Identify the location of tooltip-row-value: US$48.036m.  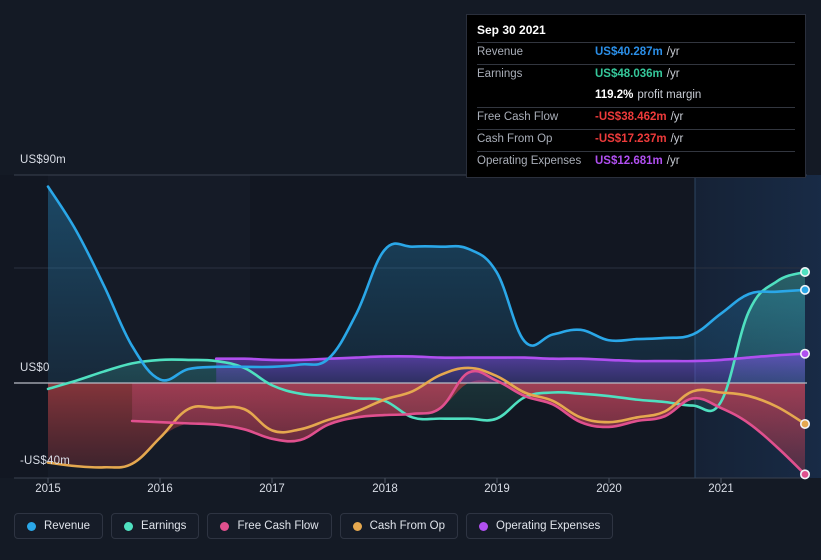
(629, 74).